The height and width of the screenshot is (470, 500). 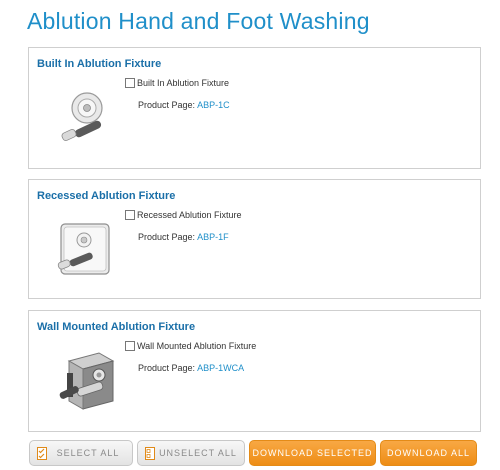 I want to click on product-page-link: ABP-1WCA, so click(x=220, y=368).